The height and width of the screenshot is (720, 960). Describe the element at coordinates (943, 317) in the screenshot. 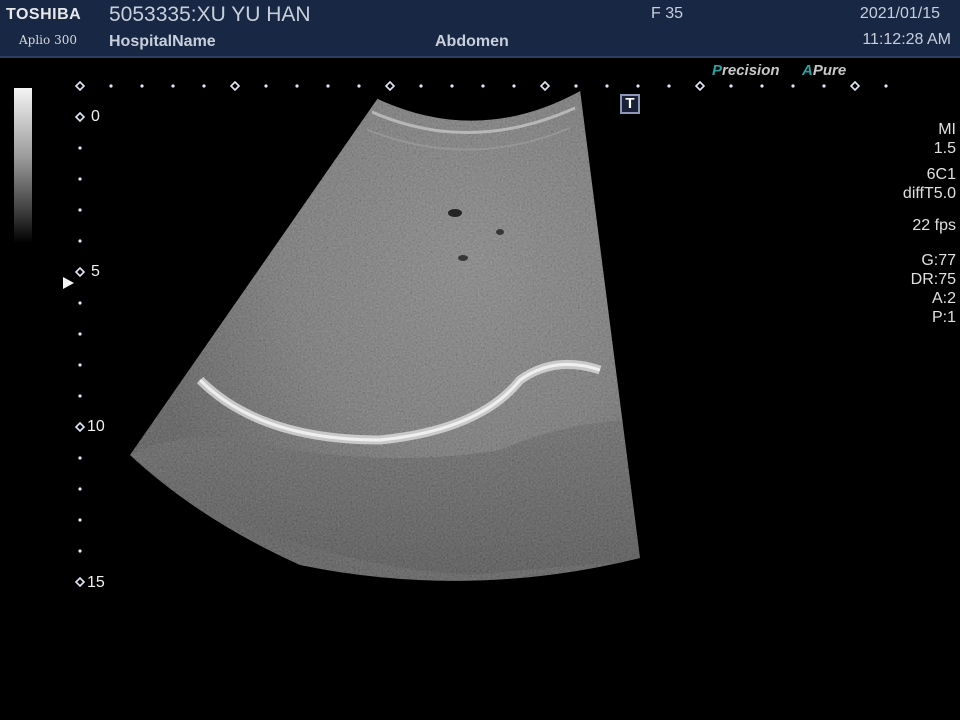

I see `p-value: P:1` at that location.